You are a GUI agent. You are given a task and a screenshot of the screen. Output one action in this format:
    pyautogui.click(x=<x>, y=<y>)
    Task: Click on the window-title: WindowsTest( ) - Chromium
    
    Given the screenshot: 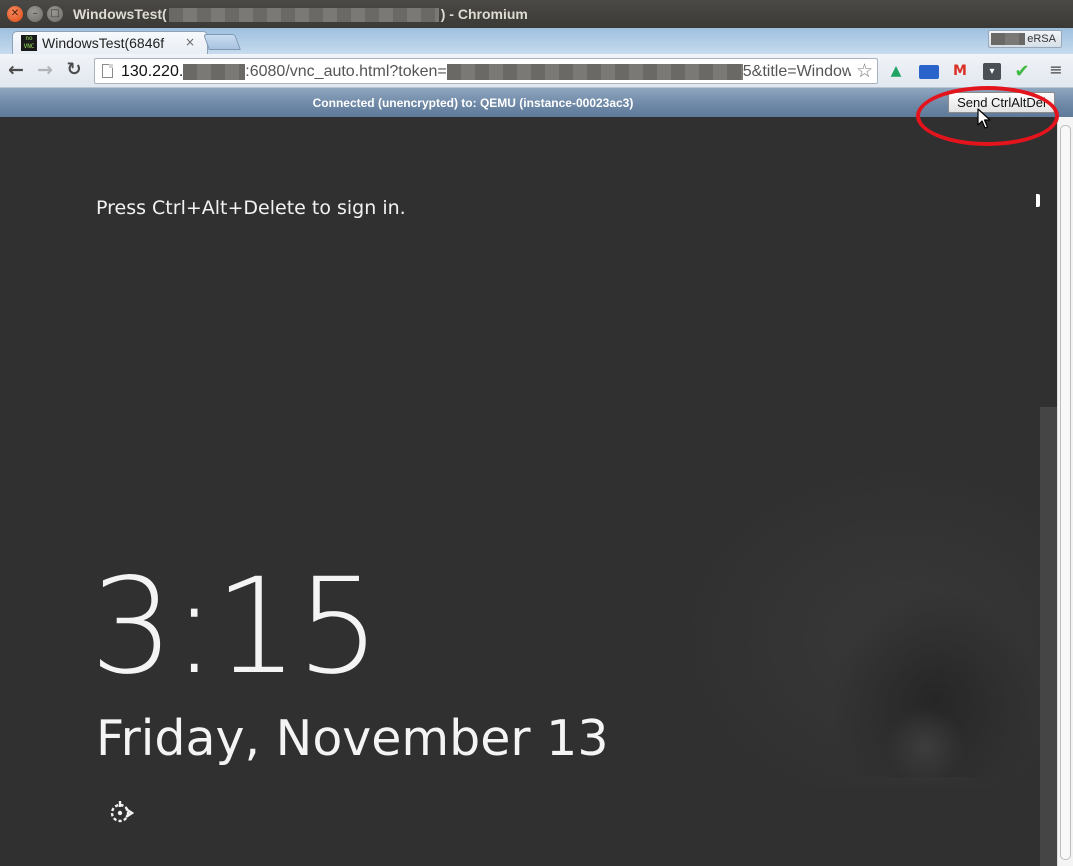 What is the action you would take?
    pyautogui.click(x=300, y=14)
    